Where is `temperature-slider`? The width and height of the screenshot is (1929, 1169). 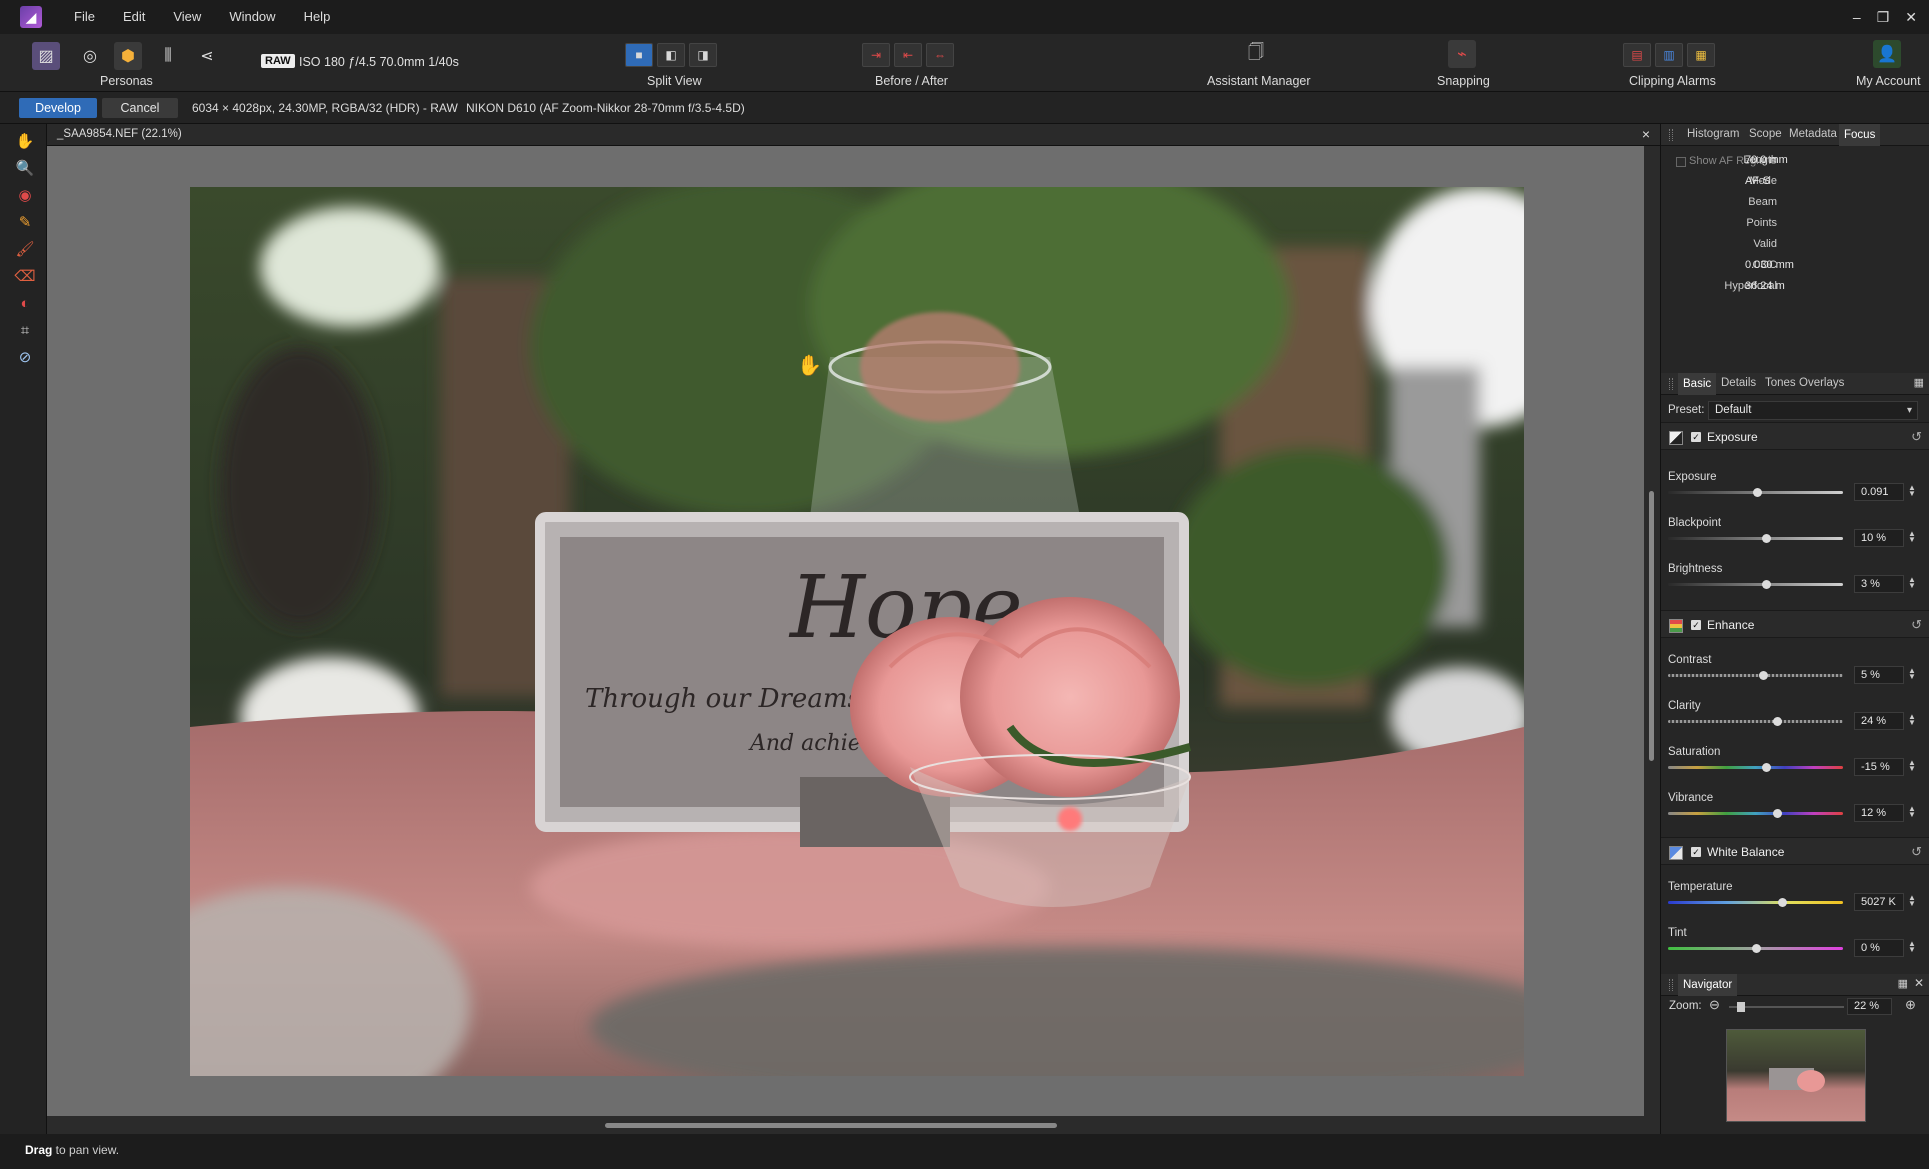 temperature-slider is located at coordinates (1755, 902).